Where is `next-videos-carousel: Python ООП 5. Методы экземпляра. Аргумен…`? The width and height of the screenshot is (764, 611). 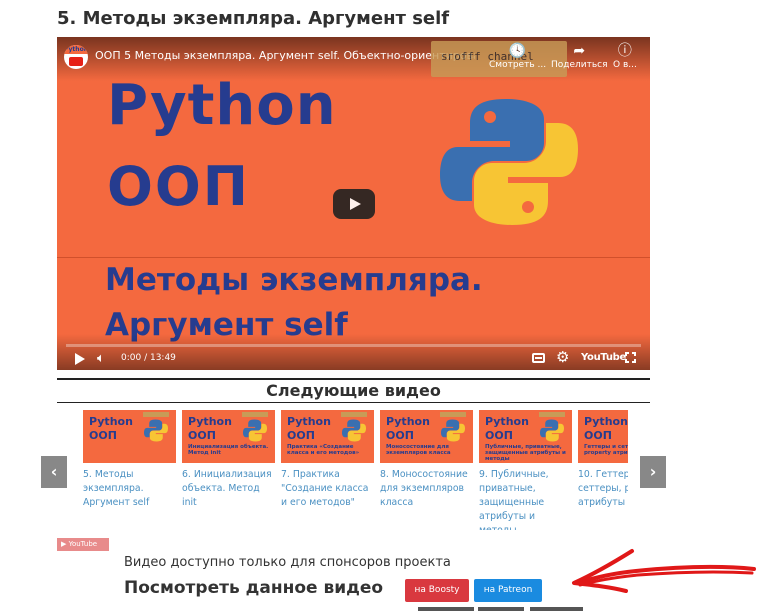 next-videos-carousel: Python ООП 5. Методы экземпляра. Аргумен… is located at coordinates (355, 470).